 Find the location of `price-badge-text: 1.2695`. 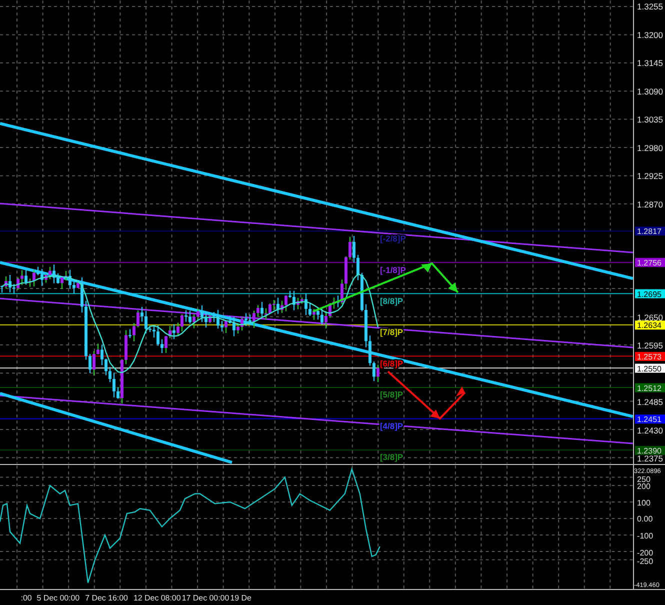

price-badge-text: 1.2695 is located at coordinates (649, 294).